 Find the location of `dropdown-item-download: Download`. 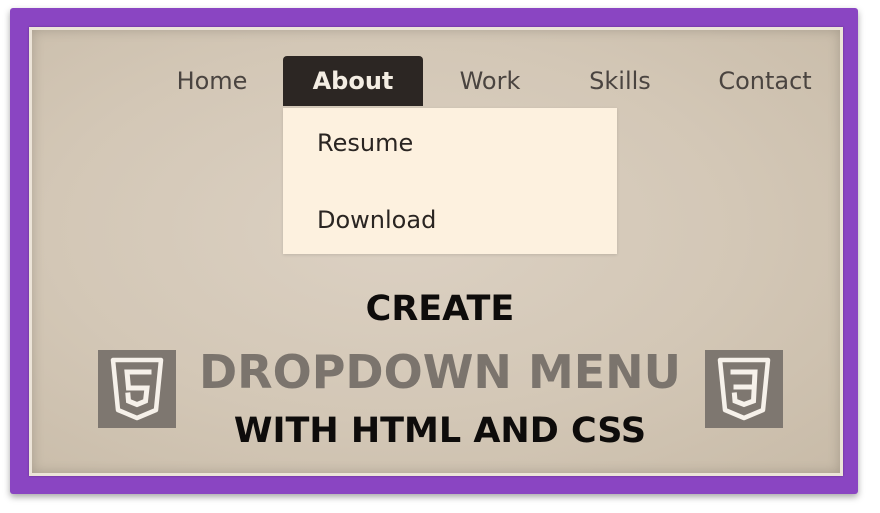

dropdown-item-download: Download is located at coordinates (376, 220).